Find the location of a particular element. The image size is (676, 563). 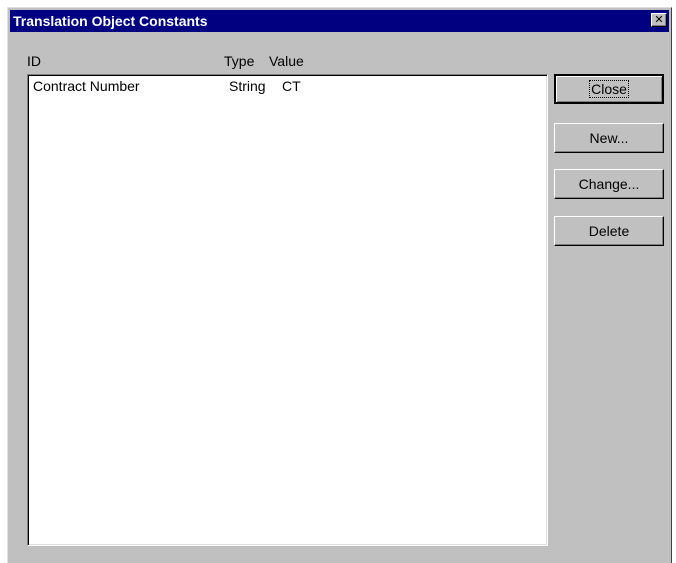

column-header-id: ID is located at coordinates (34, 61).